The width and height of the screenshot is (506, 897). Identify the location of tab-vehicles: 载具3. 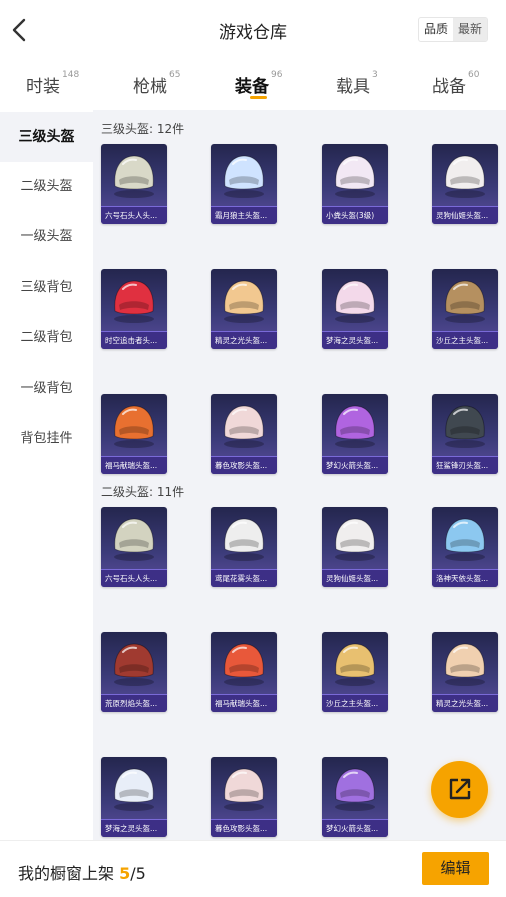
(357, 83).